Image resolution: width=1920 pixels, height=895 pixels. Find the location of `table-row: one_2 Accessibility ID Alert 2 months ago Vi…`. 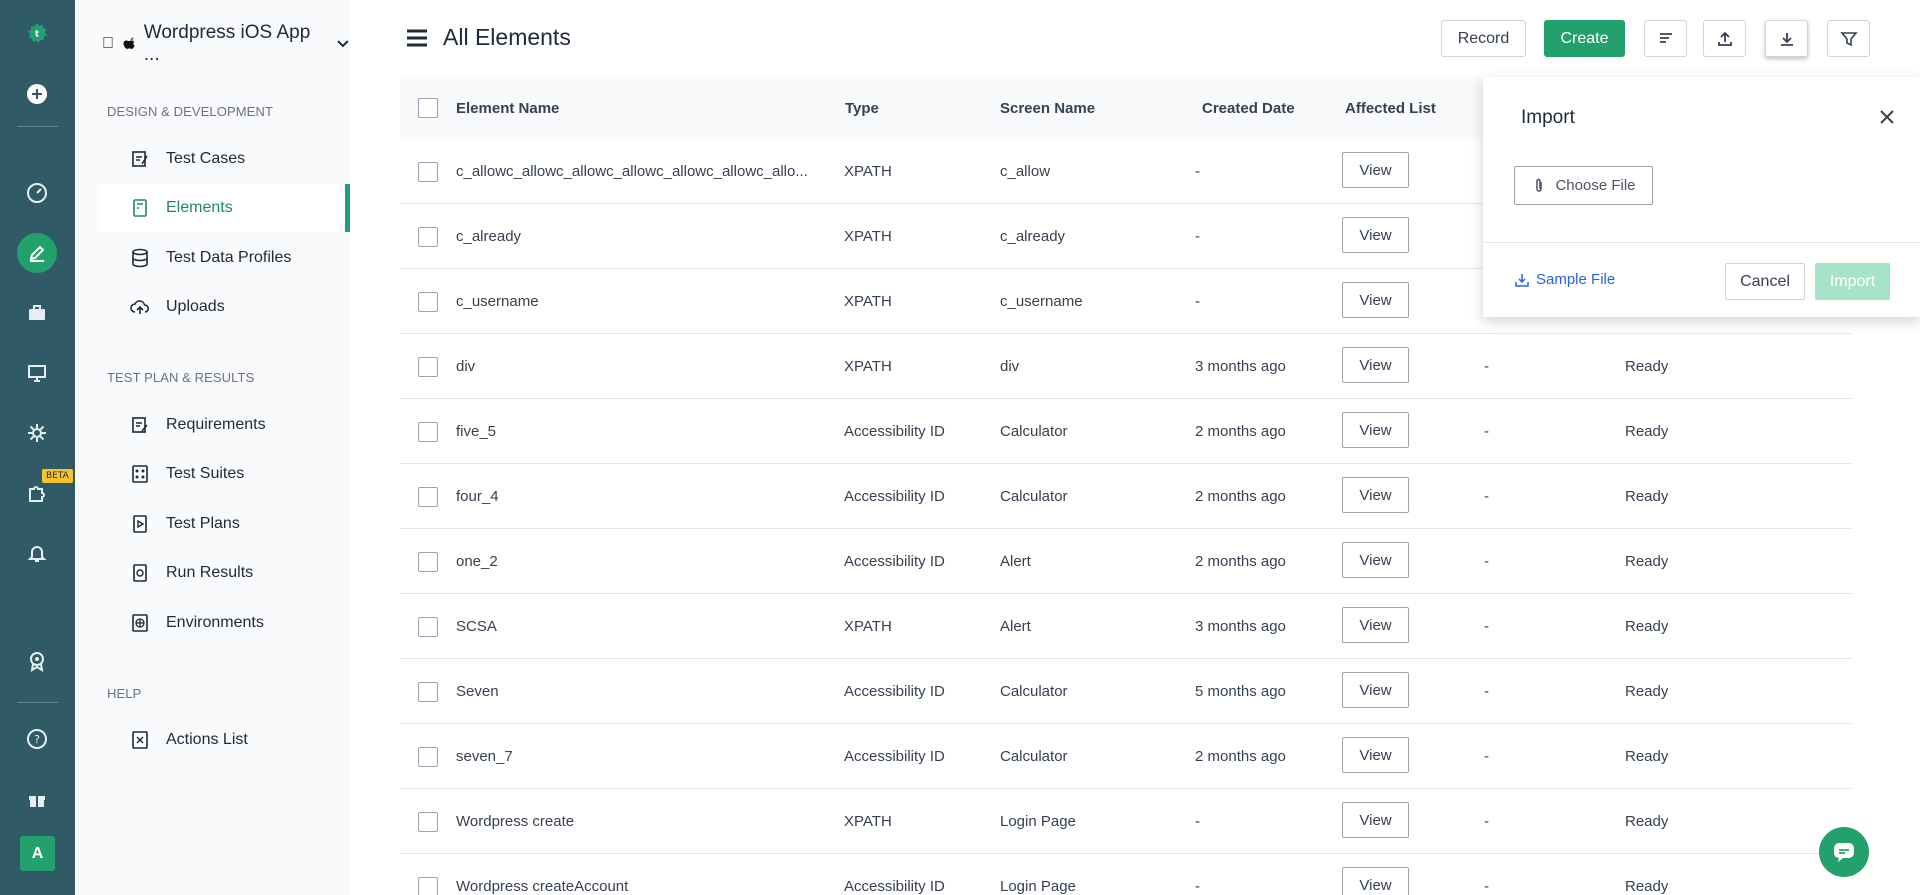

table-row: one_2 Accessibility ID Alert 2 months ago Vi… is located at coordinates (1126, 561).